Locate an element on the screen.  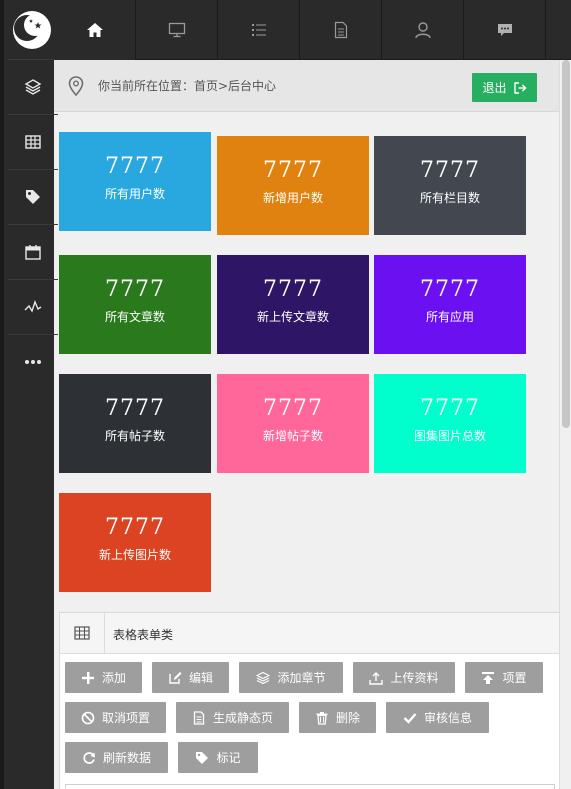
stat-label: 图集图片总数 is located at coordinates (449, 436).